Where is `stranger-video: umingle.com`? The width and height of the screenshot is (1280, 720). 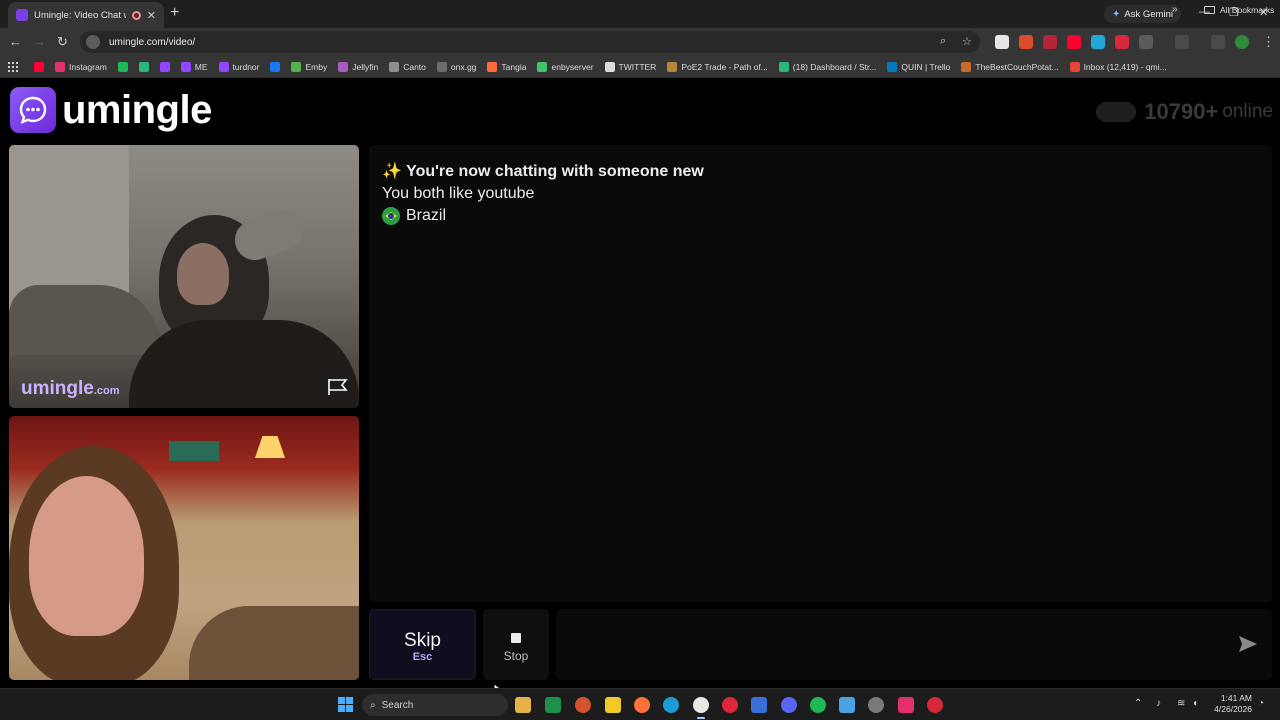 stranger-video: umingle.com is located at coordinates (184, 276).